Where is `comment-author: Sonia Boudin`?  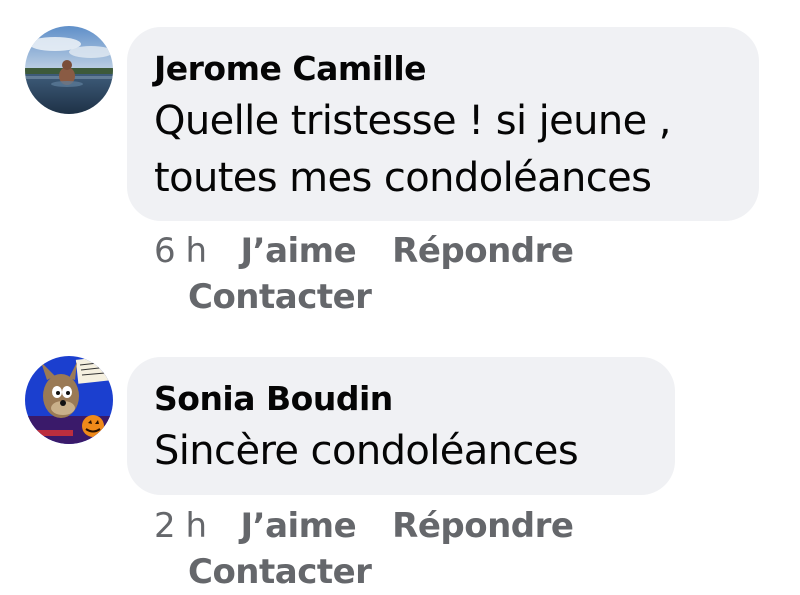 comment-author: Sonia Boudin is located at coordinates (400, 399).